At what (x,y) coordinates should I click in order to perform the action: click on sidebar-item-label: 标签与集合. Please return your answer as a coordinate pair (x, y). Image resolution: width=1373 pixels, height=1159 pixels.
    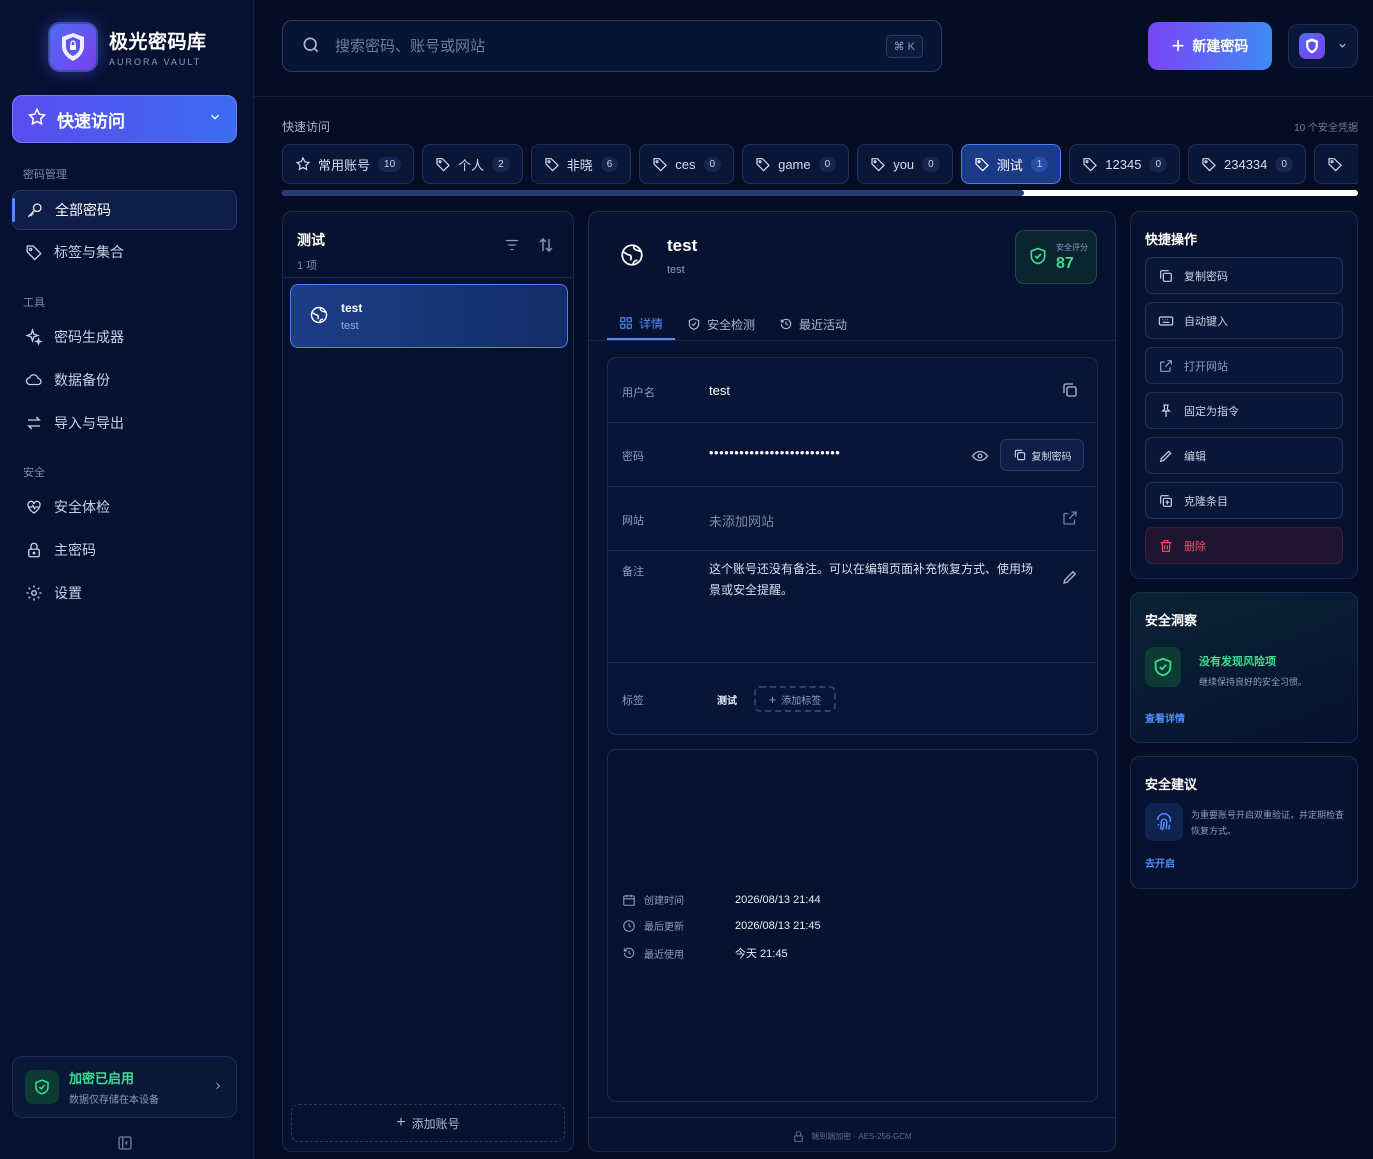
    Looking at the image, I should click on (89, 252).